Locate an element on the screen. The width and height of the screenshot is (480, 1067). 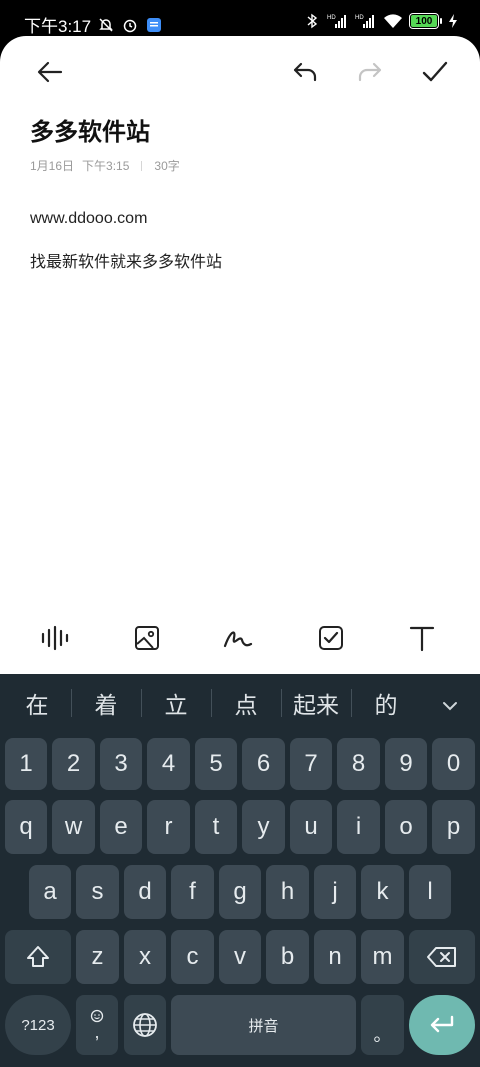
battery-icon: 100 is located at coordinates (424, 21).